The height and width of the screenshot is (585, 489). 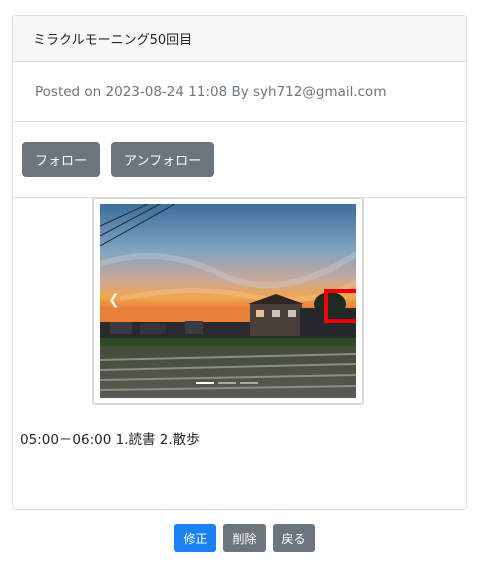 I want to click on post-body: 05:00－06:00 1.読書 2.散歩, so click(x=110, y=440).